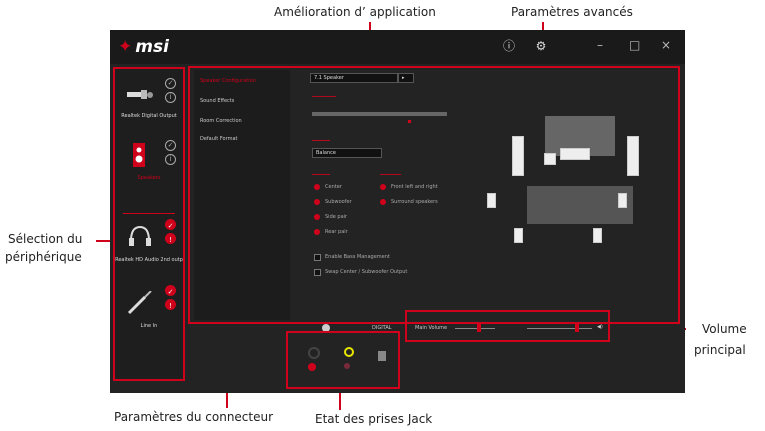 The image size is (765, 431). I want to click on annotation-device-selection-1: Sélection du, so click(45, 239).